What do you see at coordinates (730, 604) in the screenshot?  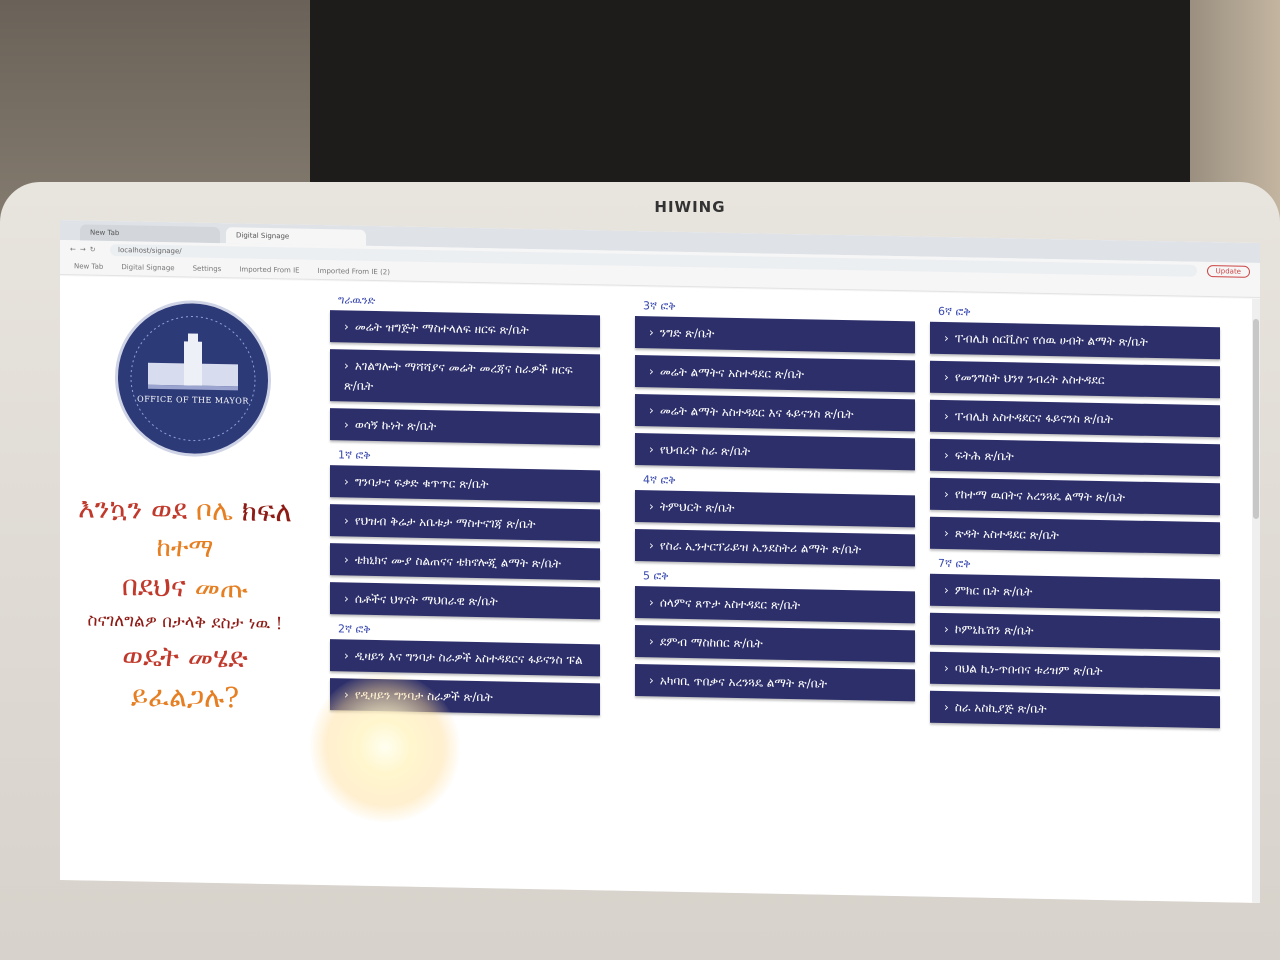 I see `office-label: ሰላምና ጸጥታ አስተዳደር ጽ/ቤት` at bounding box center [730, 604].